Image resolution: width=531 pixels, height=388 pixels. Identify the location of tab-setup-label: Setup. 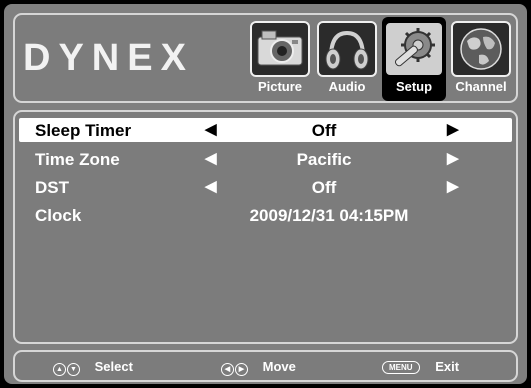
(414, 86).